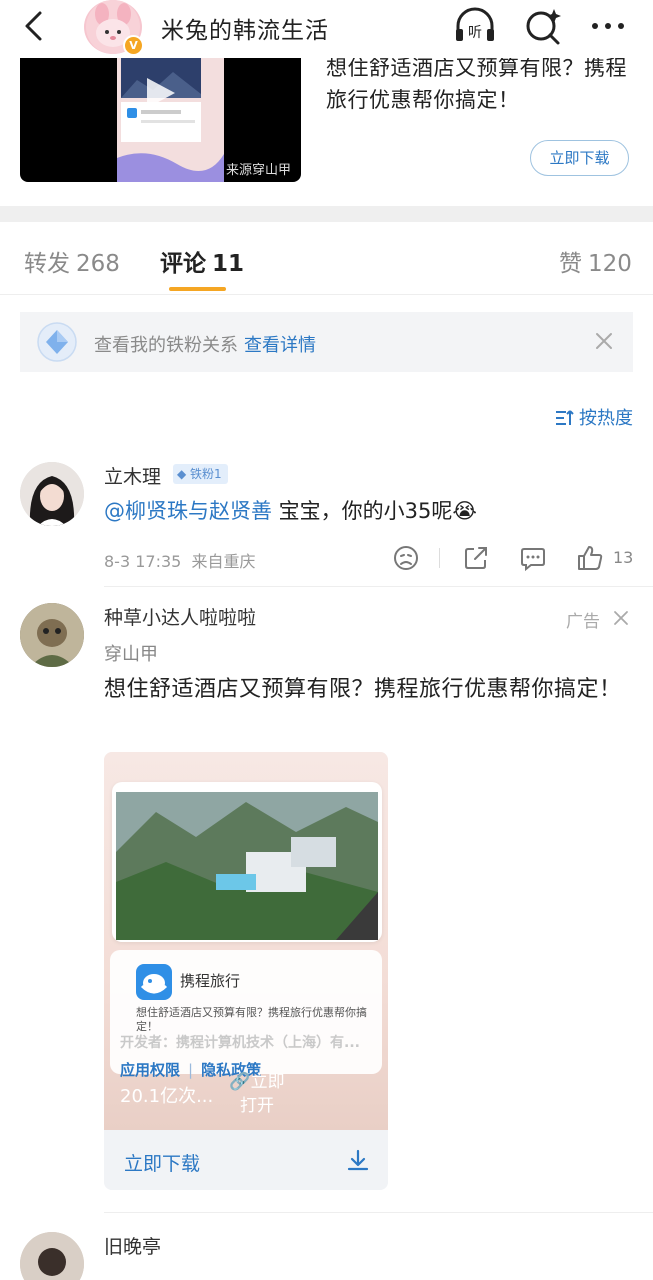 This screenshot has height=1280, width=653. What do you see at coordinates (166, 345) in the screenshot?
I see `fan-banner-label: 查看我的铁粉关系` at bounding box center [166, 345].